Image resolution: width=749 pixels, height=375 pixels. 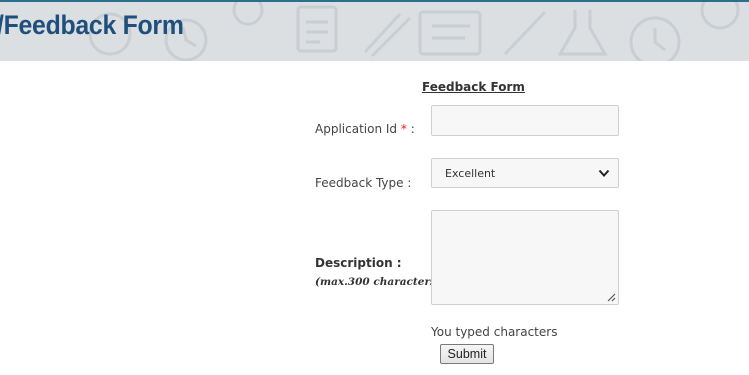 What do you see at coordinates (494, 332) in the screenshot?
I see `typed-characters-counter: You typed characters` at bounding box center [494, 332].